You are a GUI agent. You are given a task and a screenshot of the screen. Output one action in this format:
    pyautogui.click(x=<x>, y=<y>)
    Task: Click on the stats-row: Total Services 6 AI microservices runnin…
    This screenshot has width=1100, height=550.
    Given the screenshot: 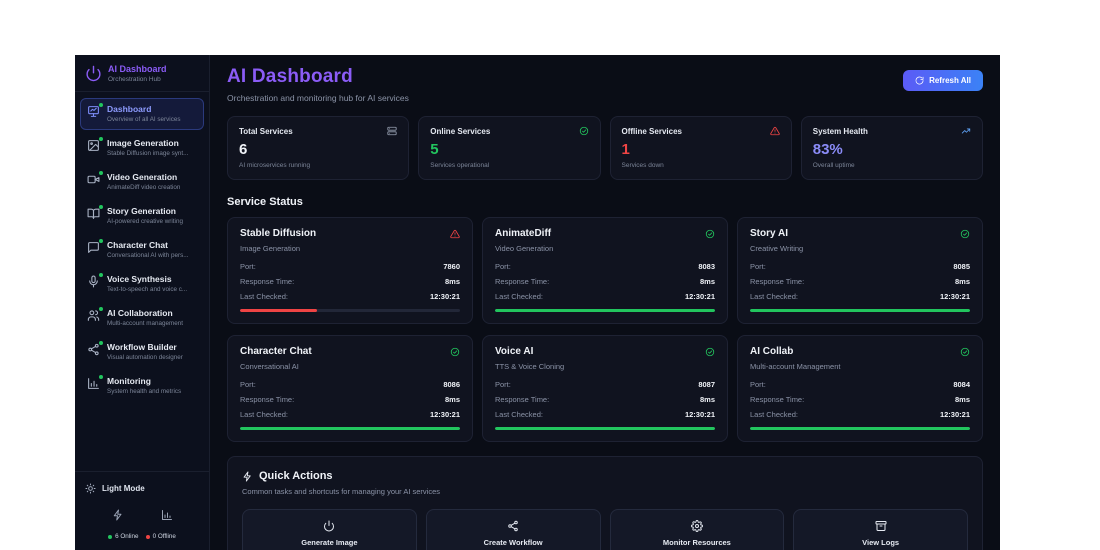 What is the action you would take?
    pyautogui.click(x=605, y=148)
    